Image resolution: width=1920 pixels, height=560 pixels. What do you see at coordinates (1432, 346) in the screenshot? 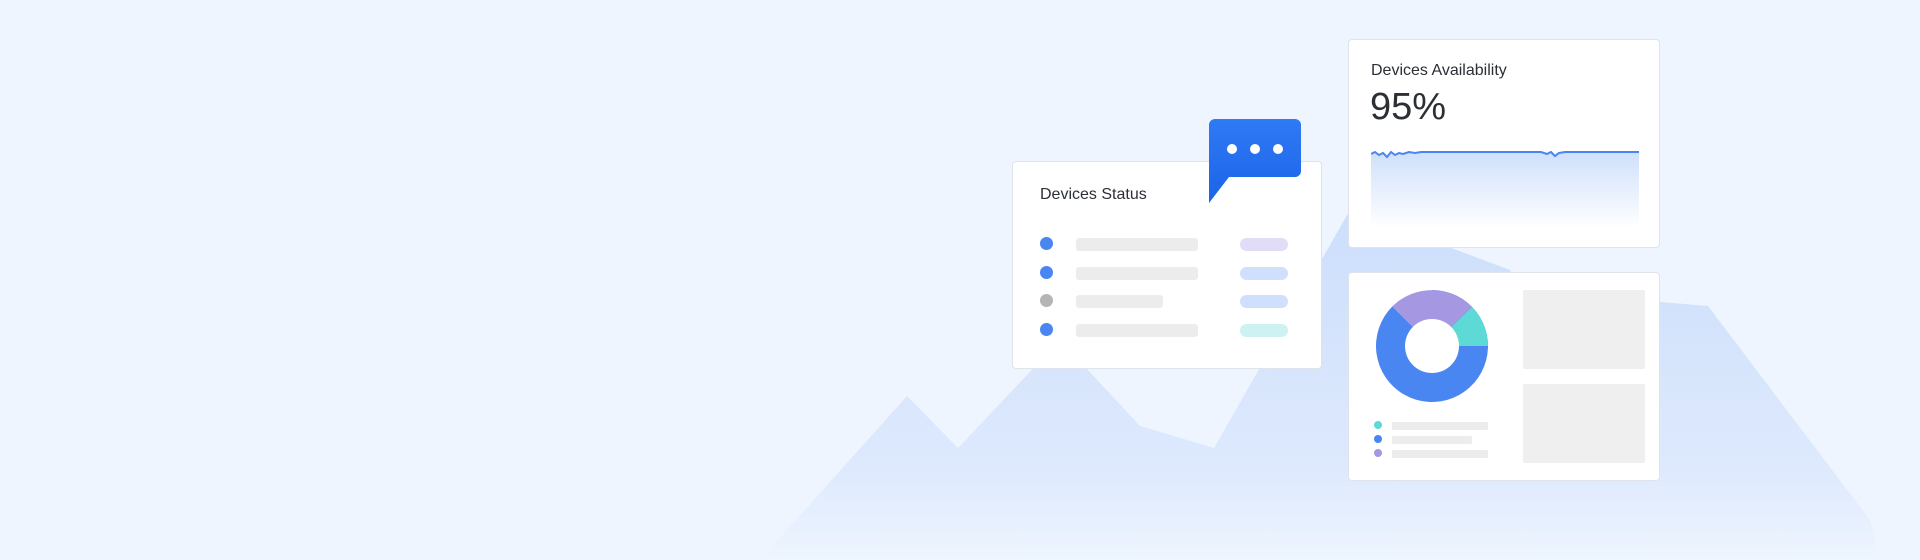
I see `donut-chart` at bounding box center [1432, 346].